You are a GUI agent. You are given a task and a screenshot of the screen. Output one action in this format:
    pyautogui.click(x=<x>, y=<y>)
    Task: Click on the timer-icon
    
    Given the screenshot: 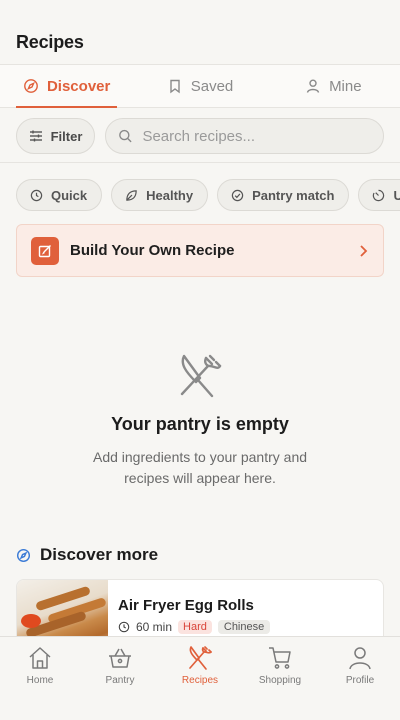 What is the action you would take?
    pyautogui.click(x=379, y=195)
    